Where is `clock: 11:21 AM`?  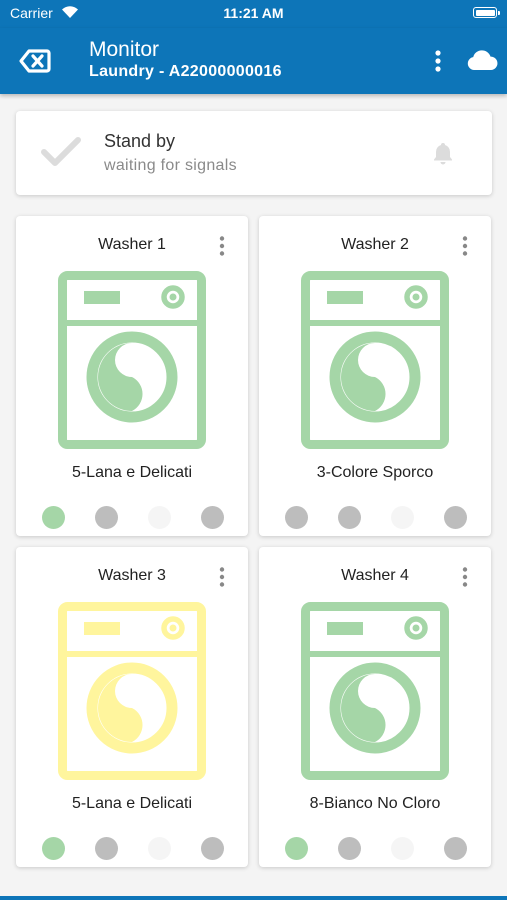
clock: 11:21 AM is located at coordinates (253, 13).